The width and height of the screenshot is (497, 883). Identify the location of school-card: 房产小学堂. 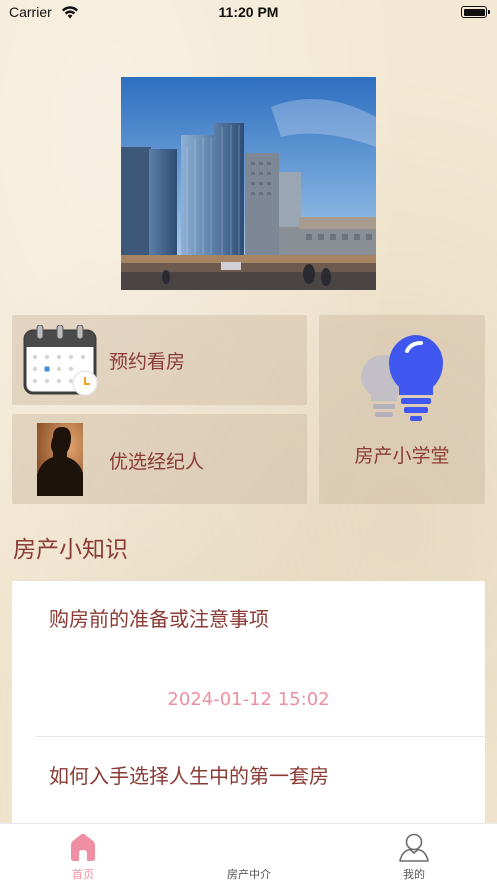
(402, 409).